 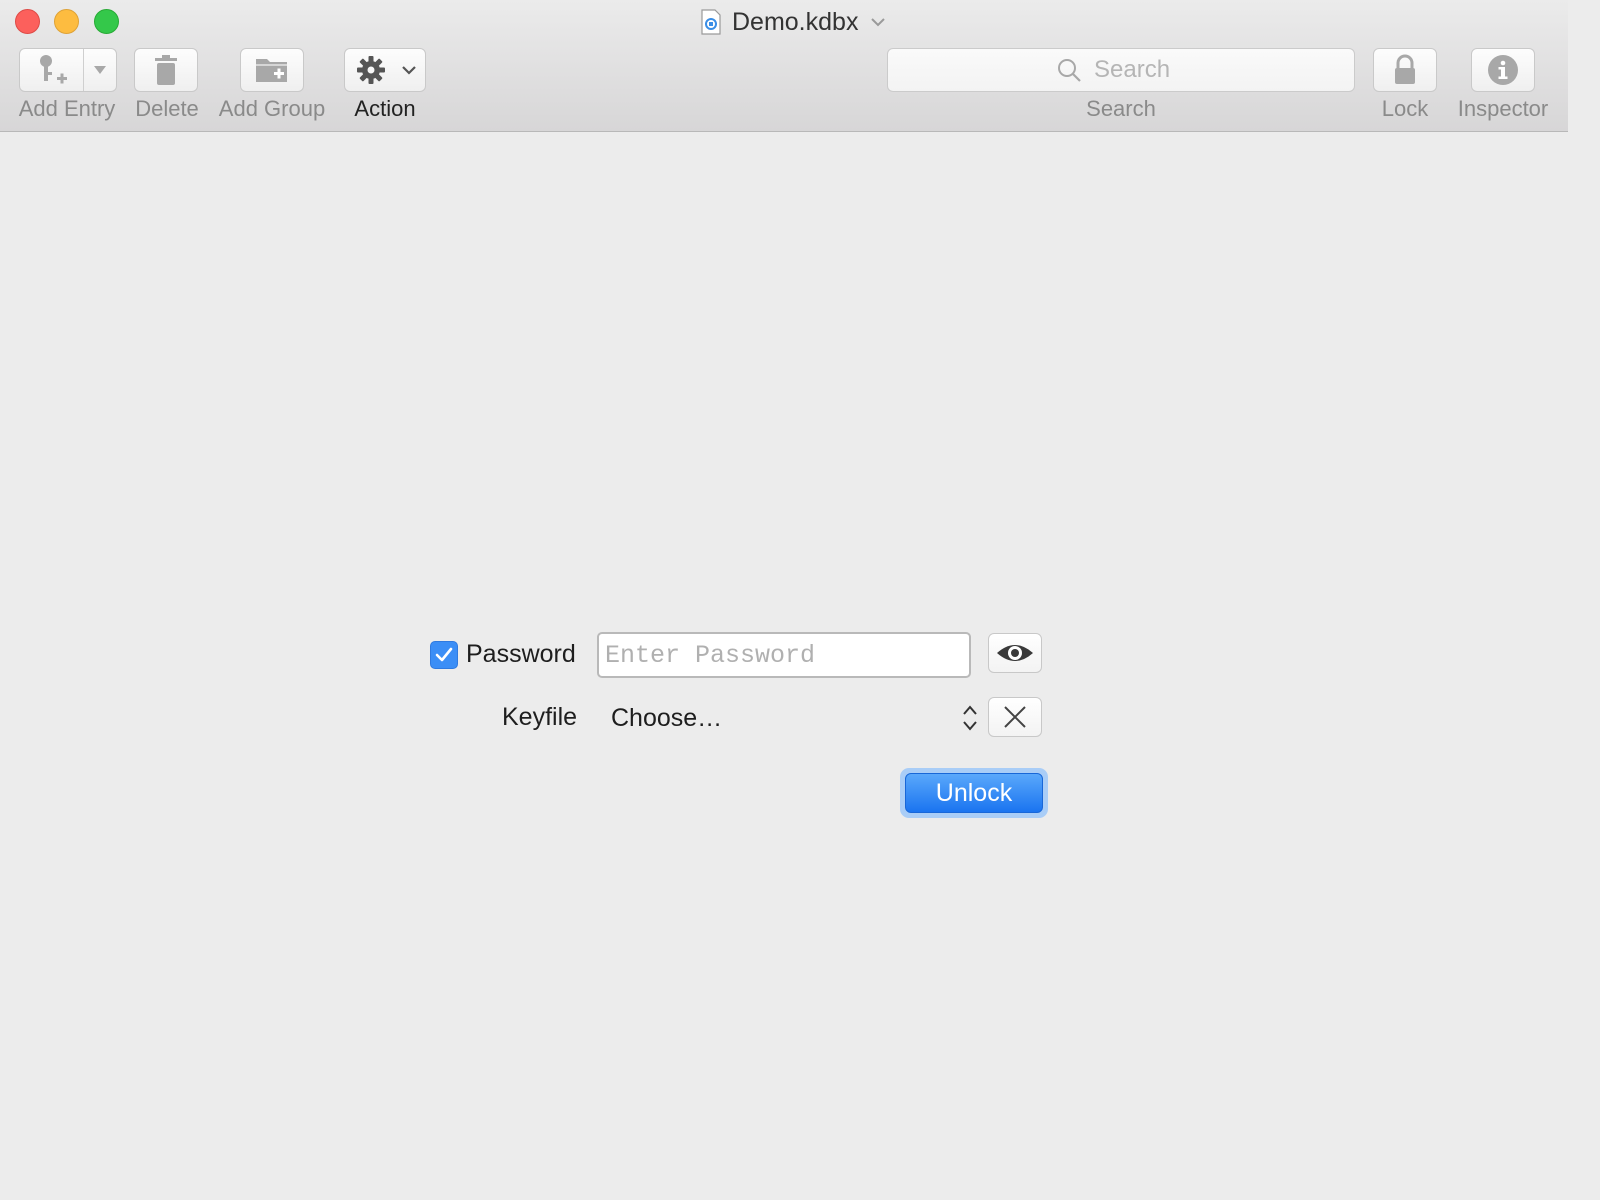 I want to click on password-label: Password, so click(x=521, y=654).